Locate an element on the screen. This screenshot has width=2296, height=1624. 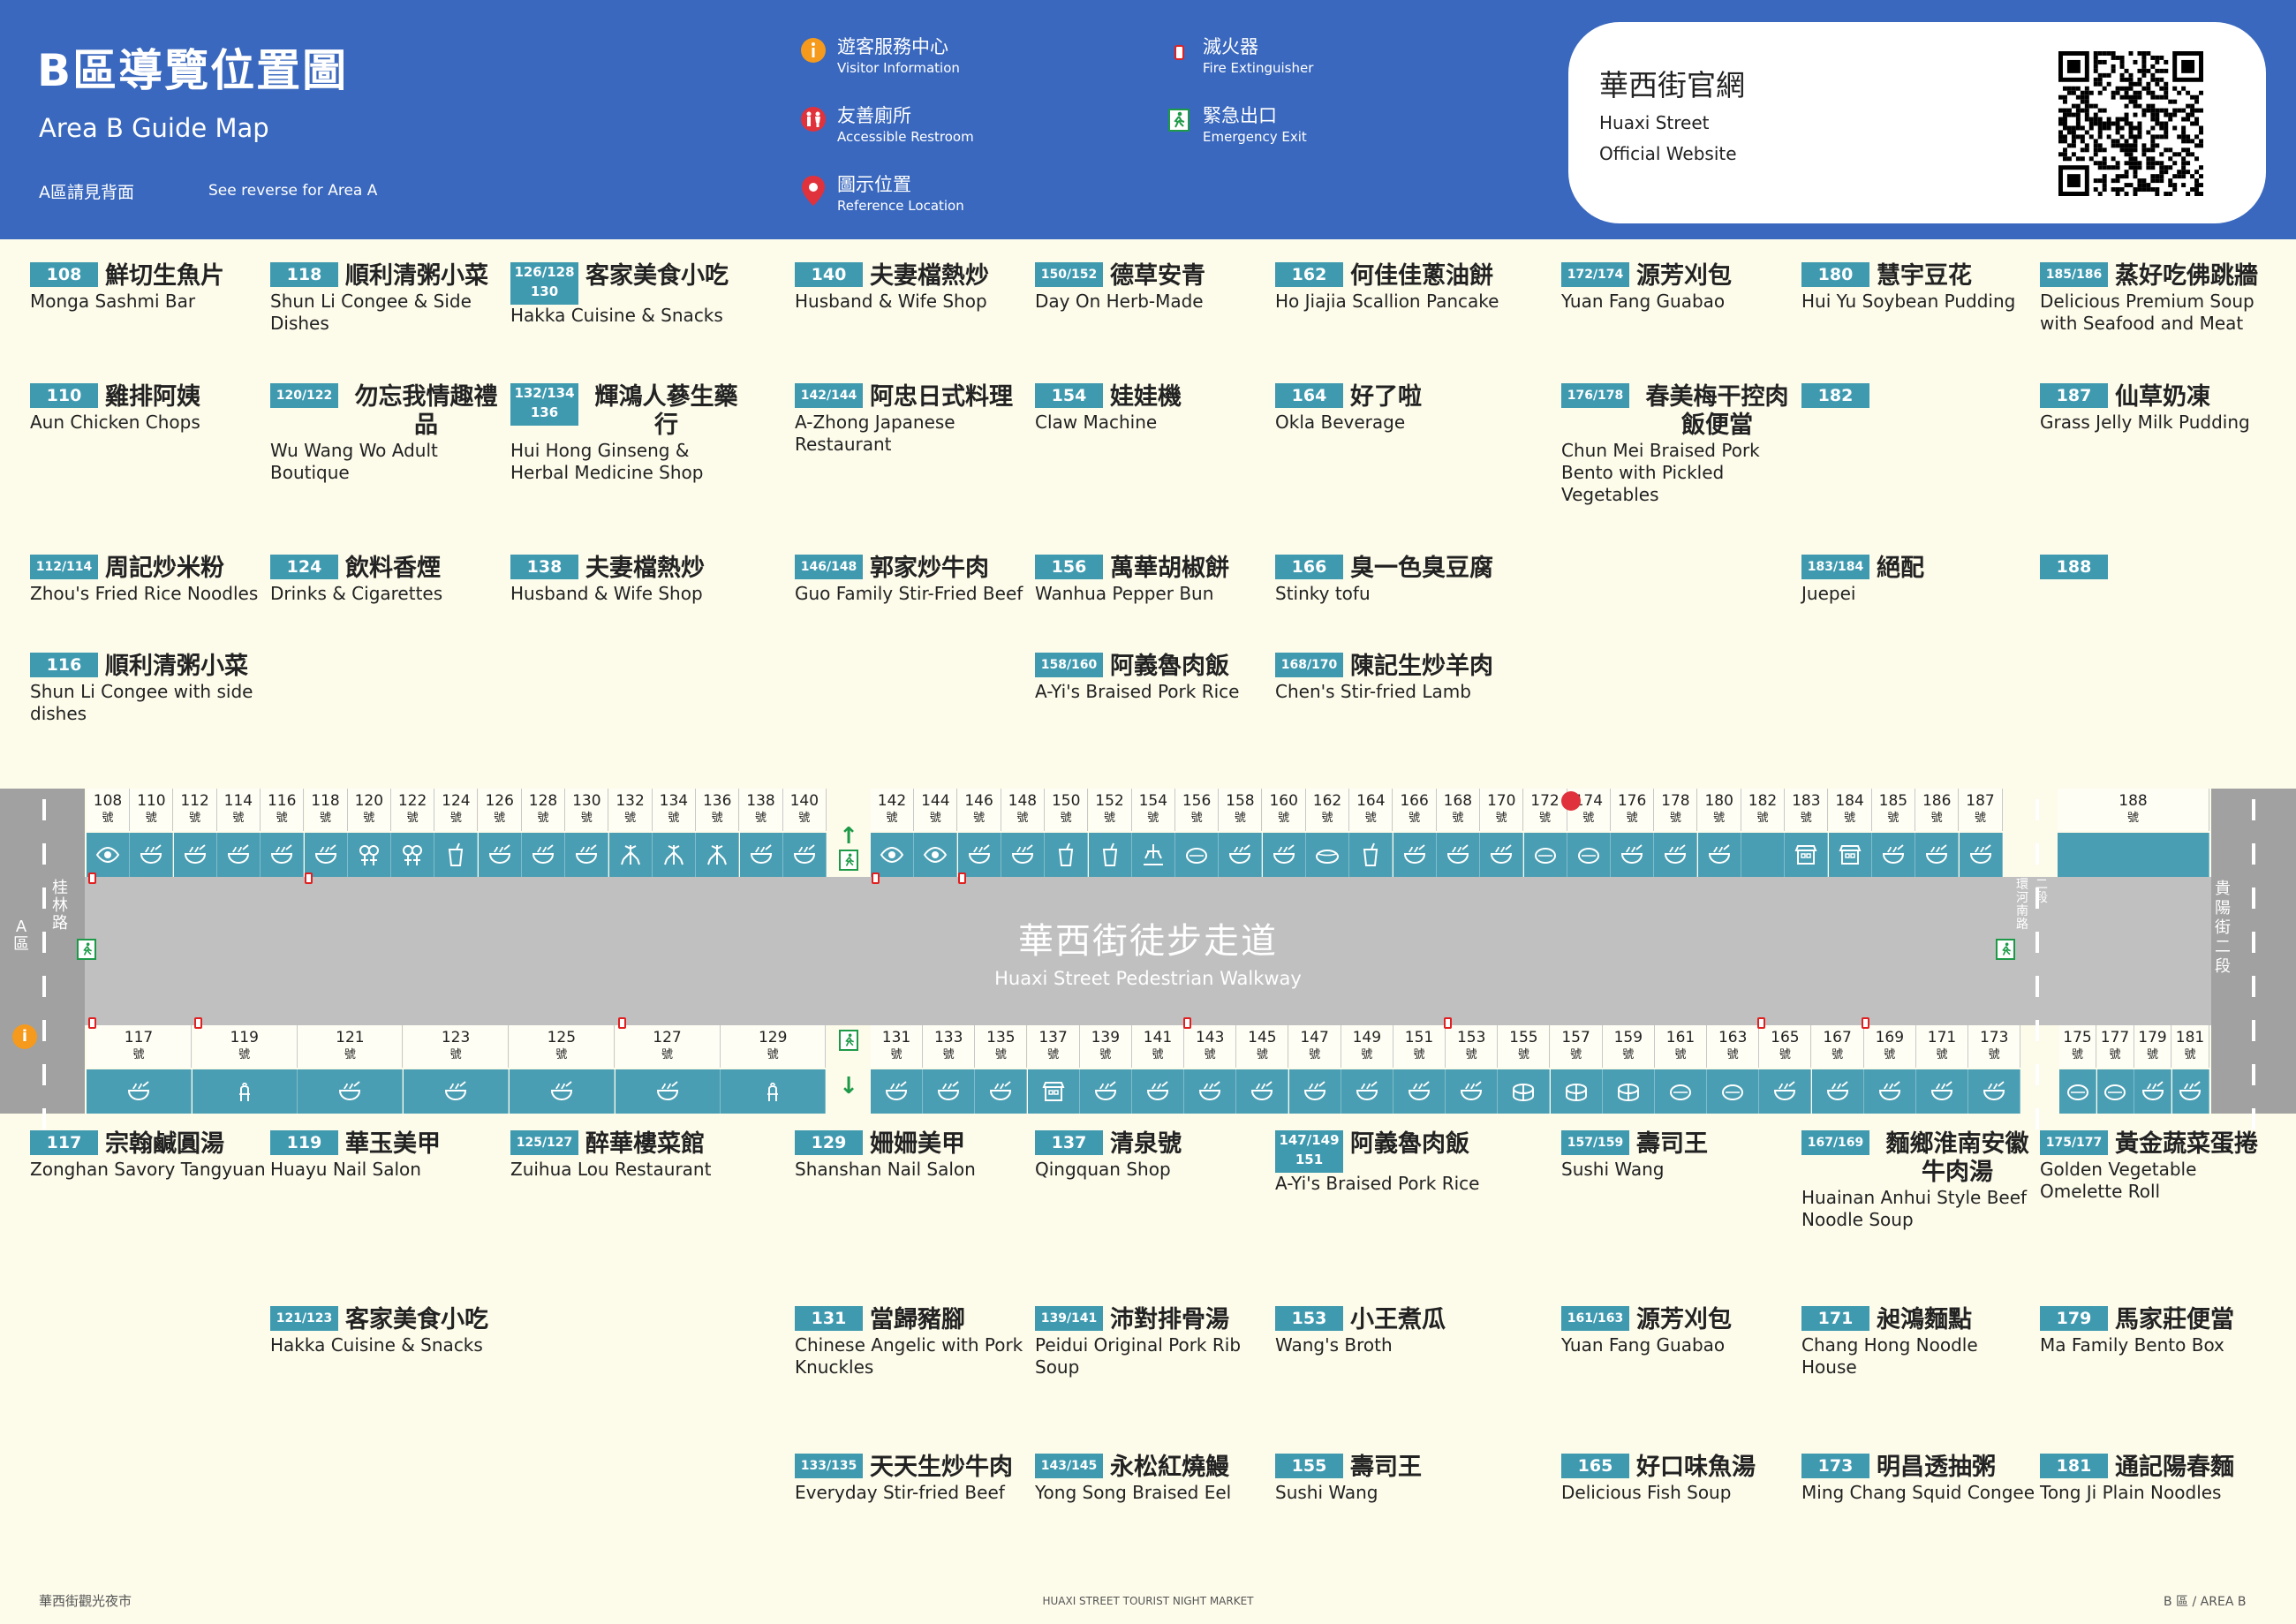
stall-number-cell: 142 號 is located at coordinates (893, 810).